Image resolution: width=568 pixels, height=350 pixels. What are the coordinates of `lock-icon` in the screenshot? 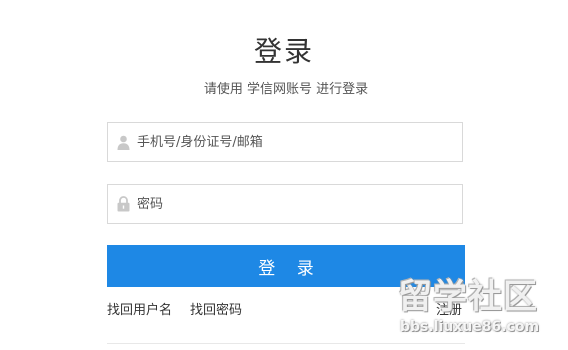 It's located at (123, 204).